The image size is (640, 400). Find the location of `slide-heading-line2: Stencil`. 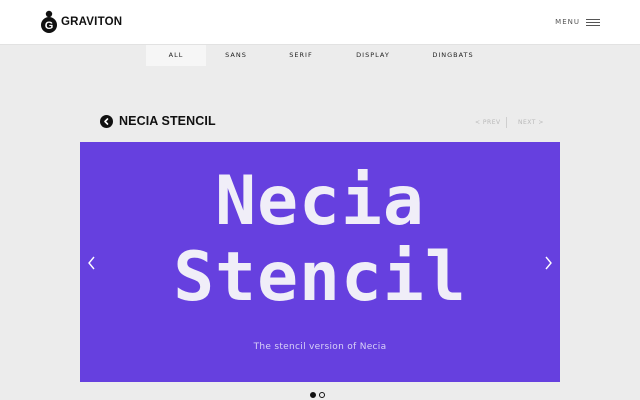

slide-heading-line2: Stencil is located at coordinates (320, 277).